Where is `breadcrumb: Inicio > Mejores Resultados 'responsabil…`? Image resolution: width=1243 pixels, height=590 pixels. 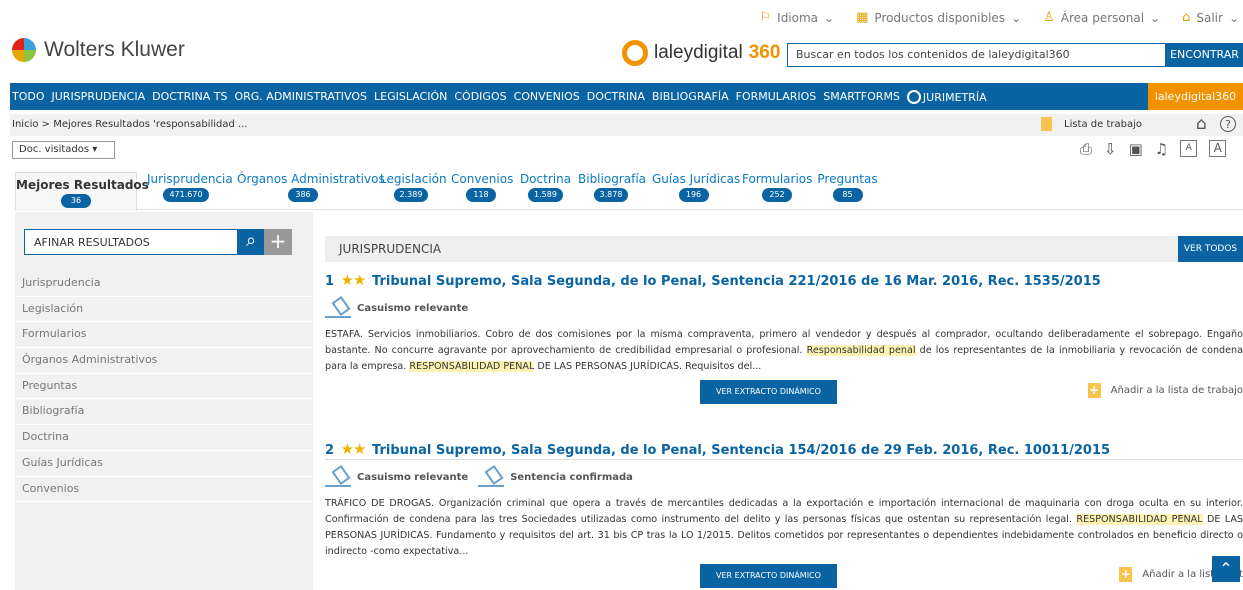 breadcrumb: Inicio > Mejores Resultados 'responsabil… is located at coordinates (130, 124).